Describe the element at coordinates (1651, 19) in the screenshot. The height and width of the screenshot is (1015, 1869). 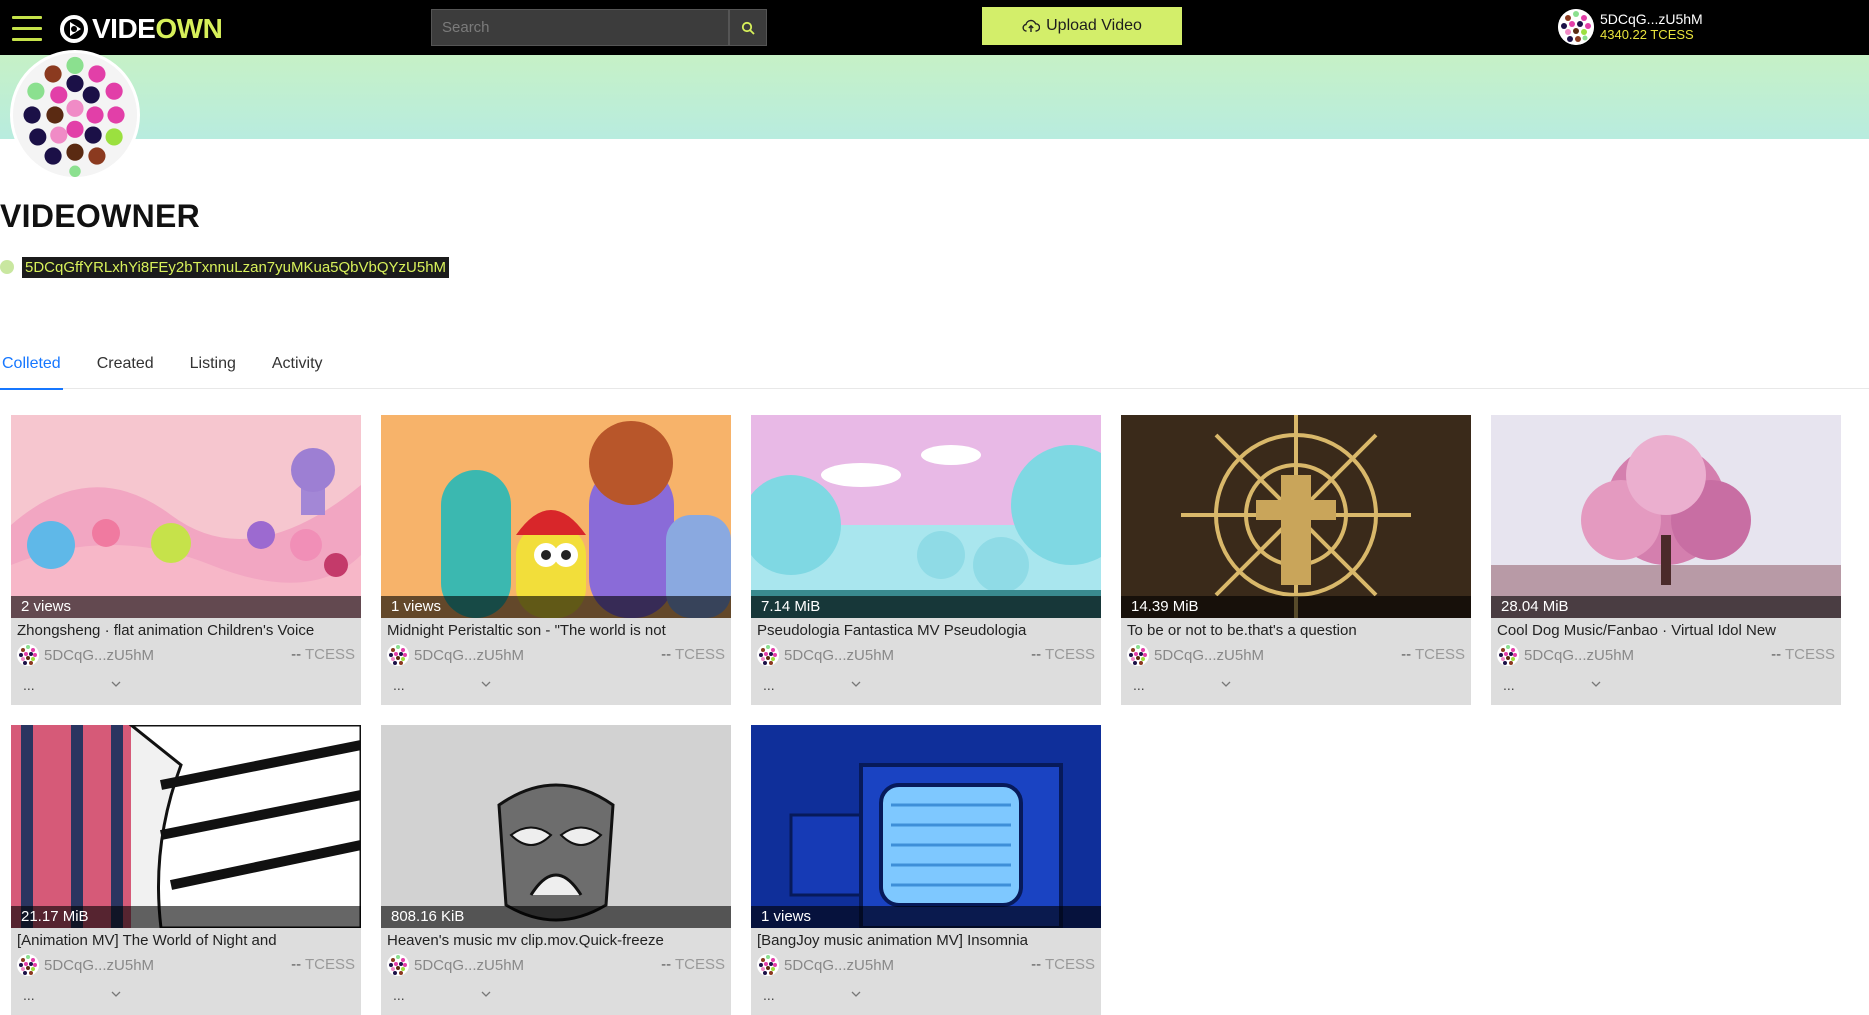
I see `user-name: 5DCqG...zU5hM` at that location.